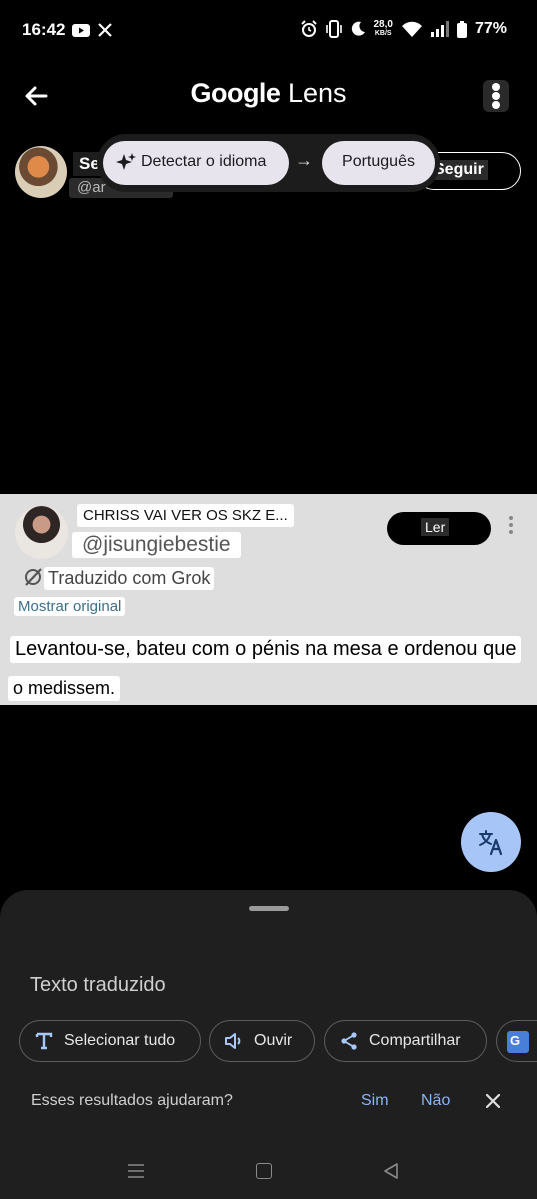  What do you see at coordinates (81, 30) in the screenshot?
I see `youtube-icon` at bounding box center [81, 30].